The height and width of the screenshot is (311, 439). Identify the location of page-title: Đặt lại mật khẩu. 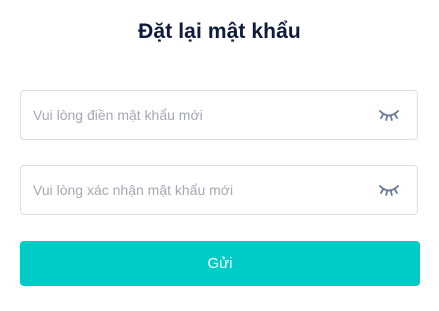
(219, 31).